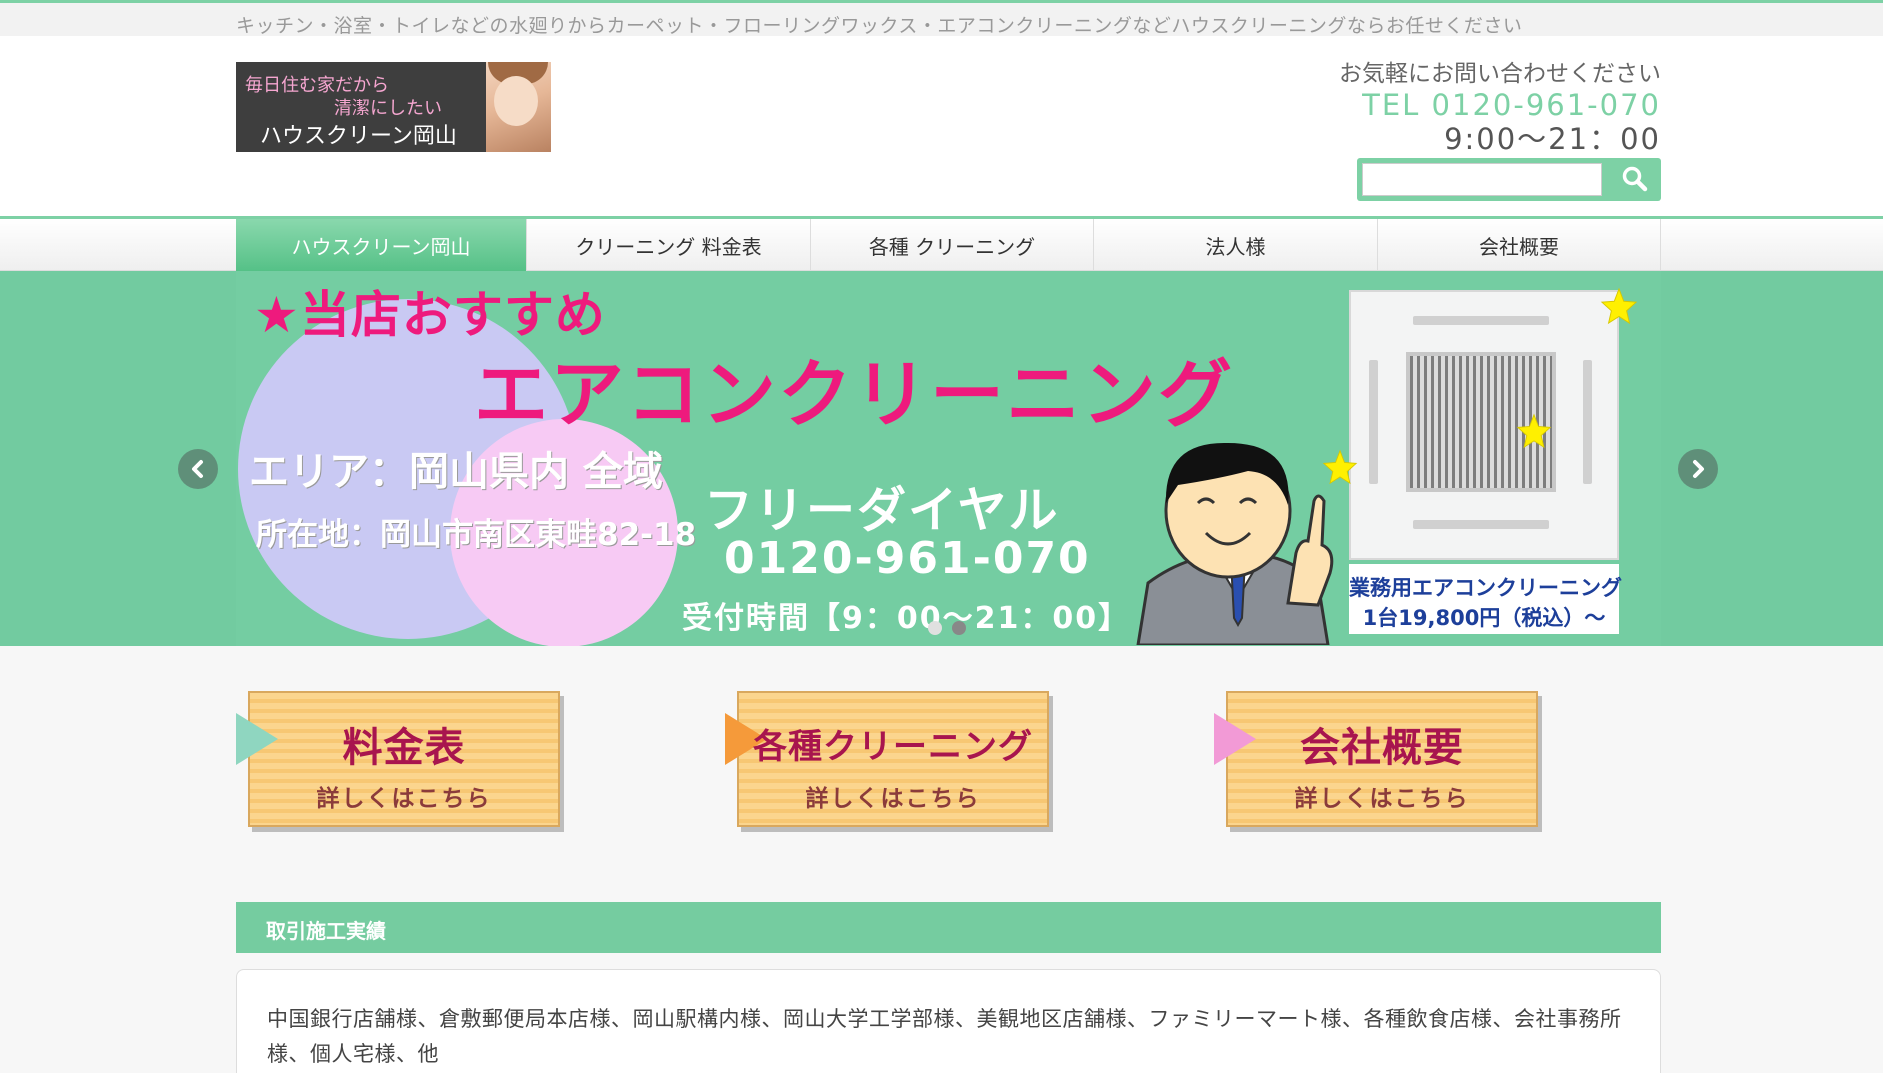 This screenshot has height=1073, width=1883. I want to click on aircon-caption-line-2: 1台19,800円（税込）～, so click(1484, 618).